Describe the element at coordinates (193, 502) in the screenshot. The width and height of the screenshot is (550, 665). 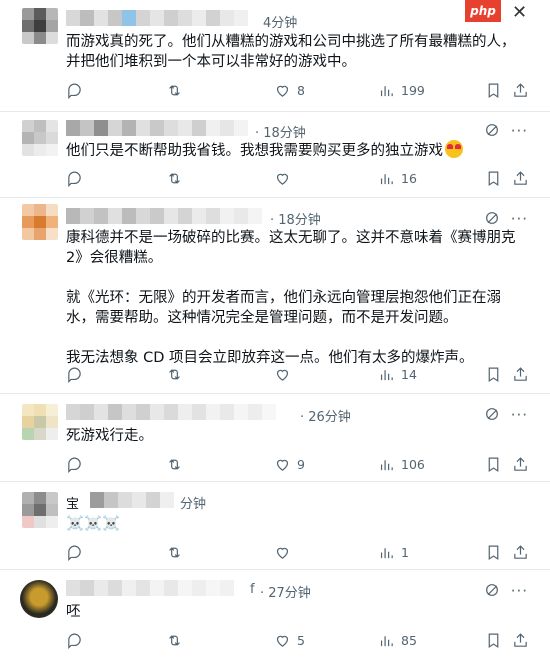
I see `timestamp: 分钟` at that location.